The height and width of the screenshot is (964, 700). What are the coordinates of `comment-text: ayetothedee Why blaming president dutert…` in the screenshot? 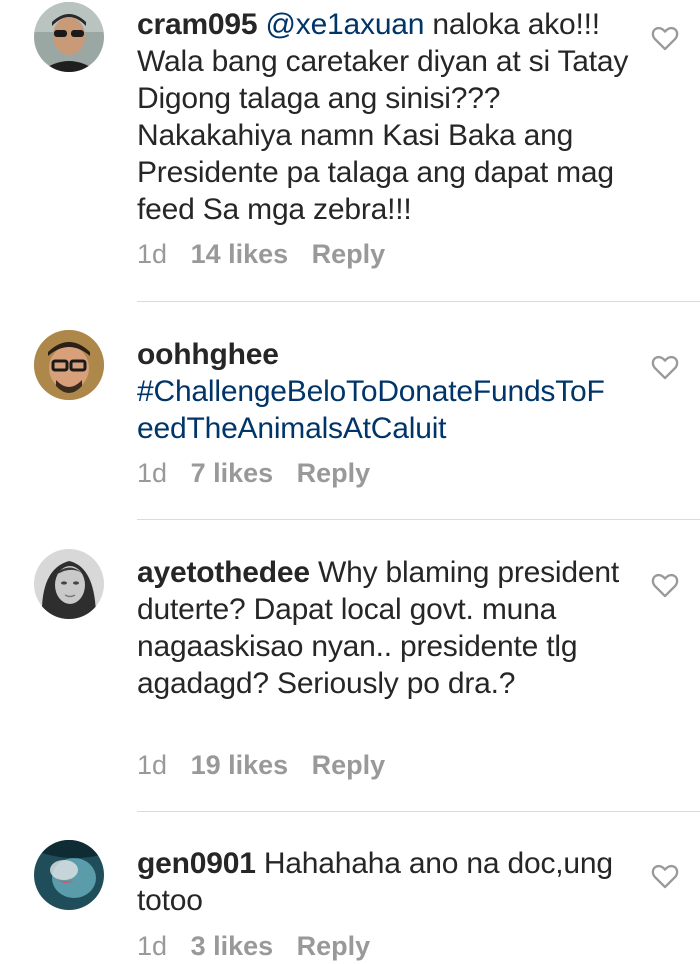 It's located at (387, 628).